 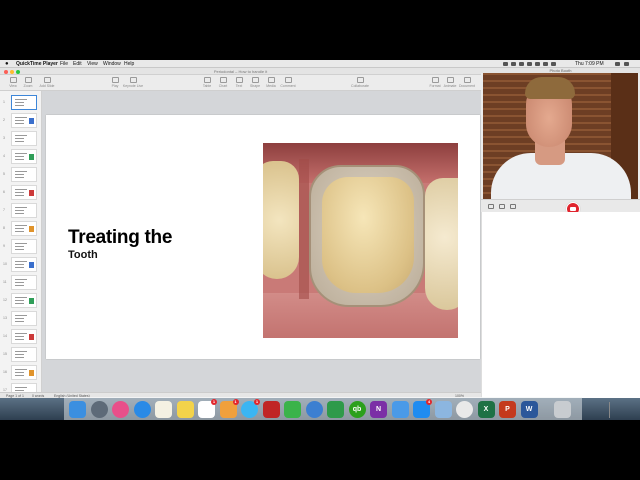 What do you see at coordinates (314, 409) in the screenshot?
I see `tweetbot-icon` at bounding box center [314, 409].